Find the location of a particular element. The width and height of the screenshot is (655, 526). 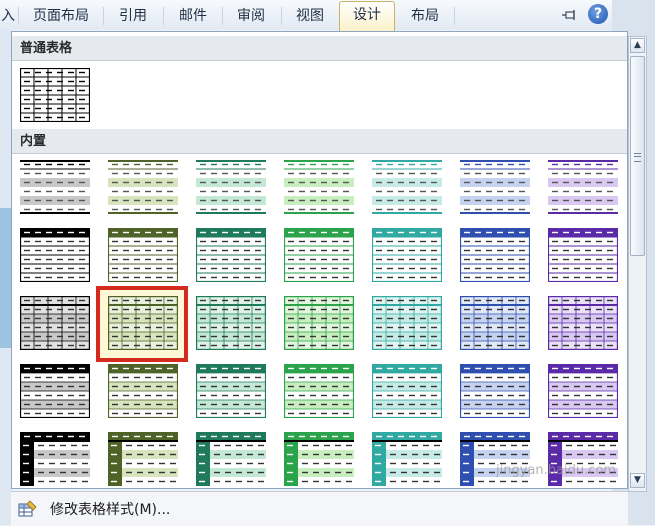

tab-review: 审阅 is located at coordinates (251, 16).